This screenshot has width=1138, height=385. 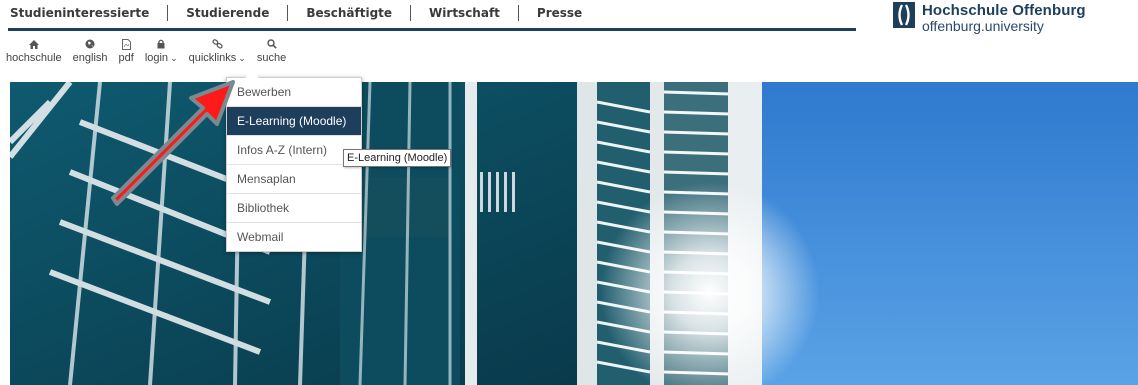 What do you see at coordinates (983, 26) in the screenshot?
I see `logo-domain: offenburg.university` at bounding box center [983, 26].